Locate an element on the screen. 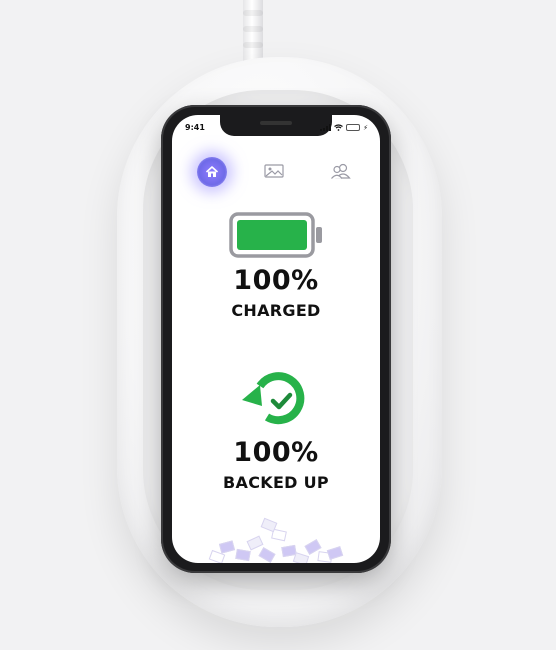 Image resolution: width=556 pixels, height=650 pixels. battery-icon is located at coordinates (275, 235).